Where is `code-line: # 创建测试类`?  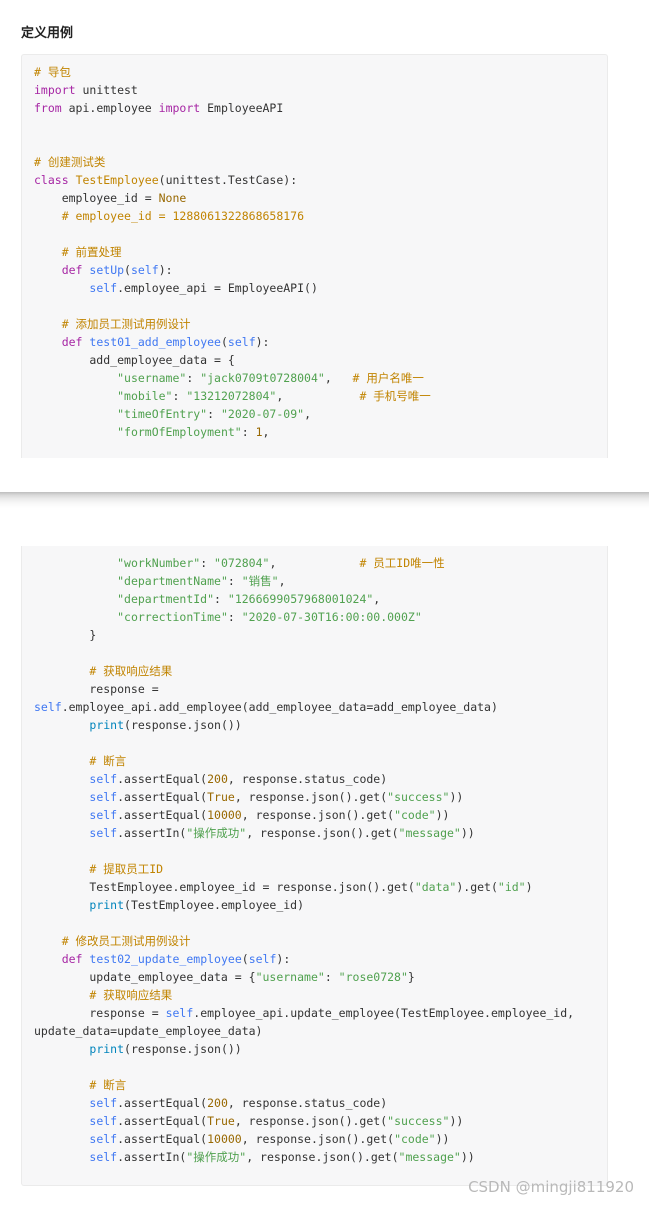 code-line: # 创建测试类 is located at coordinates (232, 162).